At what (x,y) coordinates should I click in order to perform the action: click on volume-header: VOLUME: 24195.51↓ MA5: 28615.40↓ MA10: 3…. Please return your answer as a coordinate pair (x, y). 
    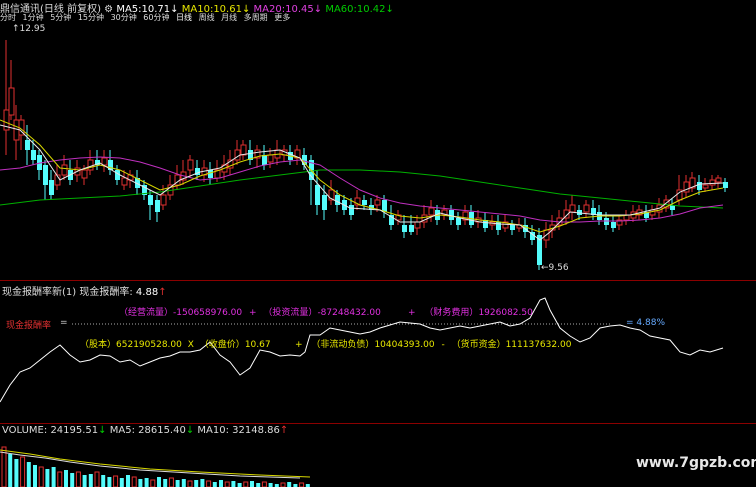
    Looking at the image, I should click on (145, 430).